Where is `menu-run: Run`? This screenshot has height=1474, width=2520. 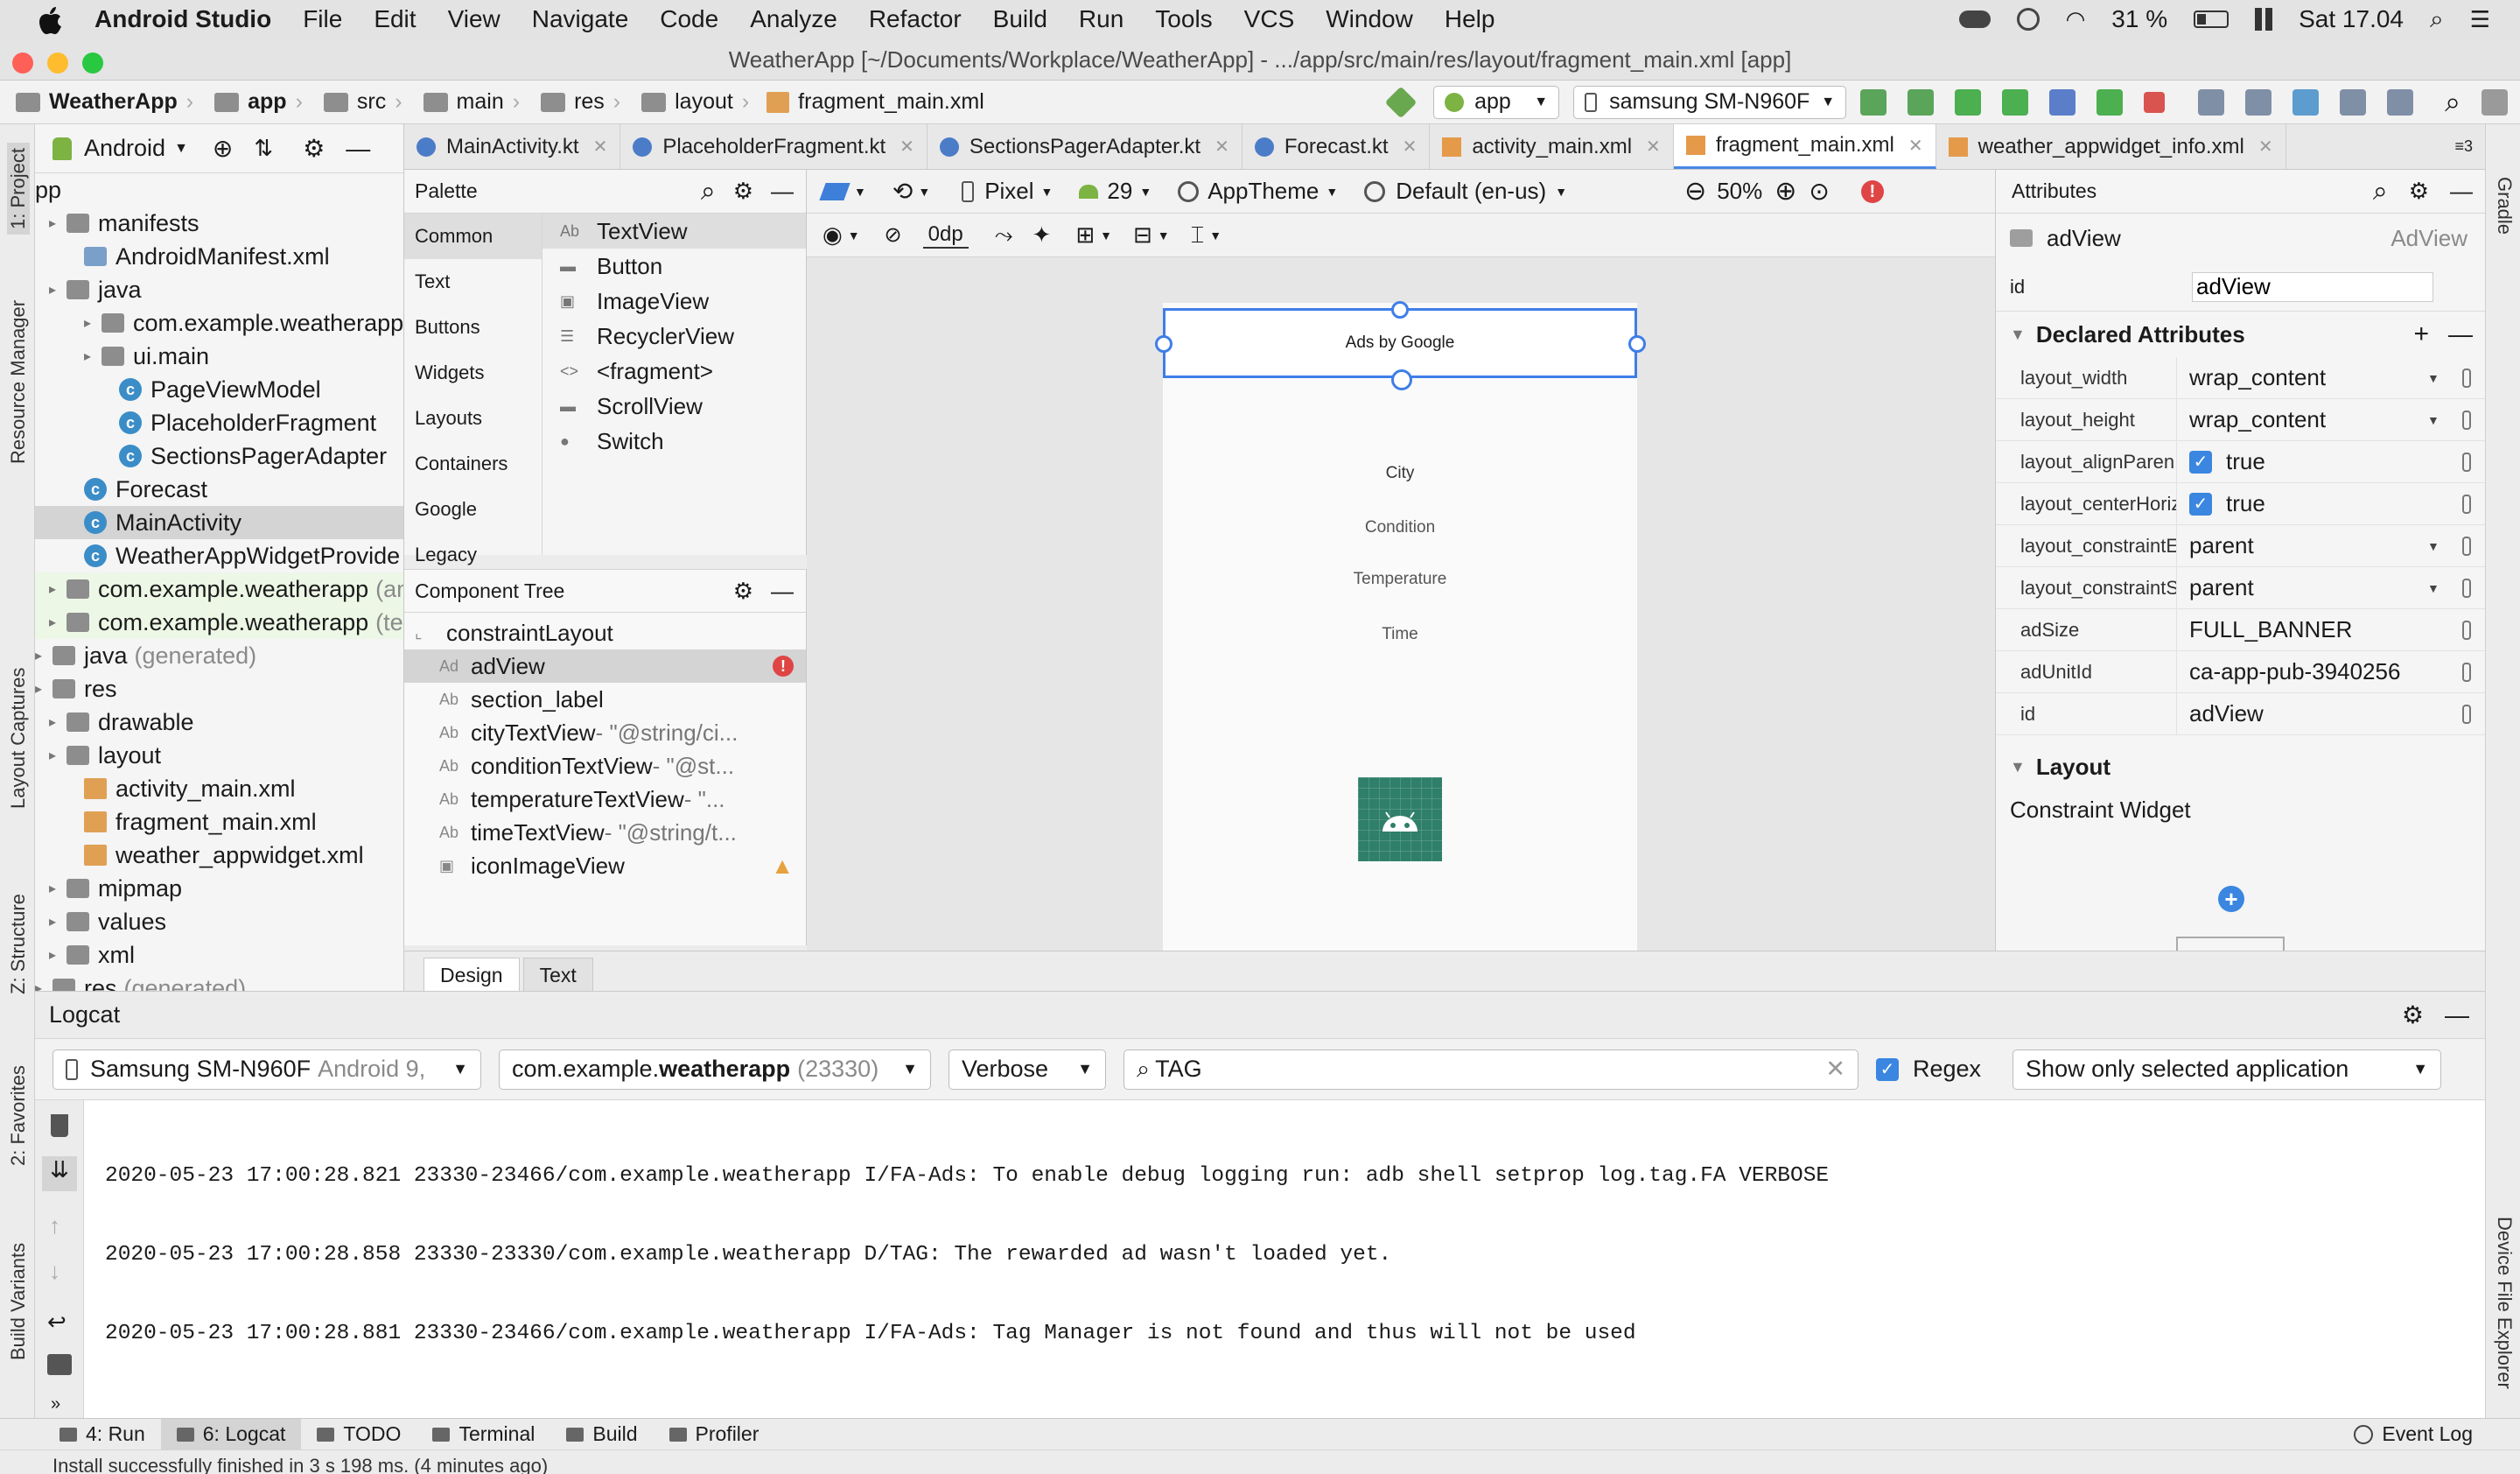
menu-run: Run is located at coordinates (1101, 19).